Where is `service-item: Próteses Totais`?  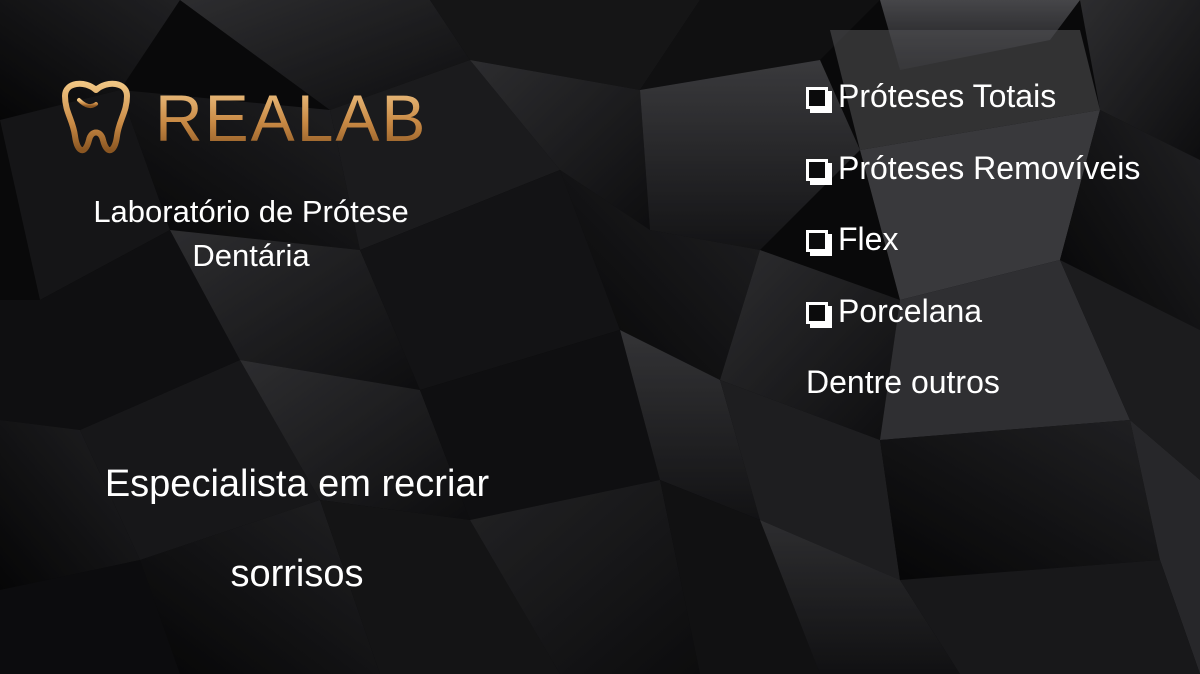 service-item: Próteses Totais is located at coordinates (973, 110).